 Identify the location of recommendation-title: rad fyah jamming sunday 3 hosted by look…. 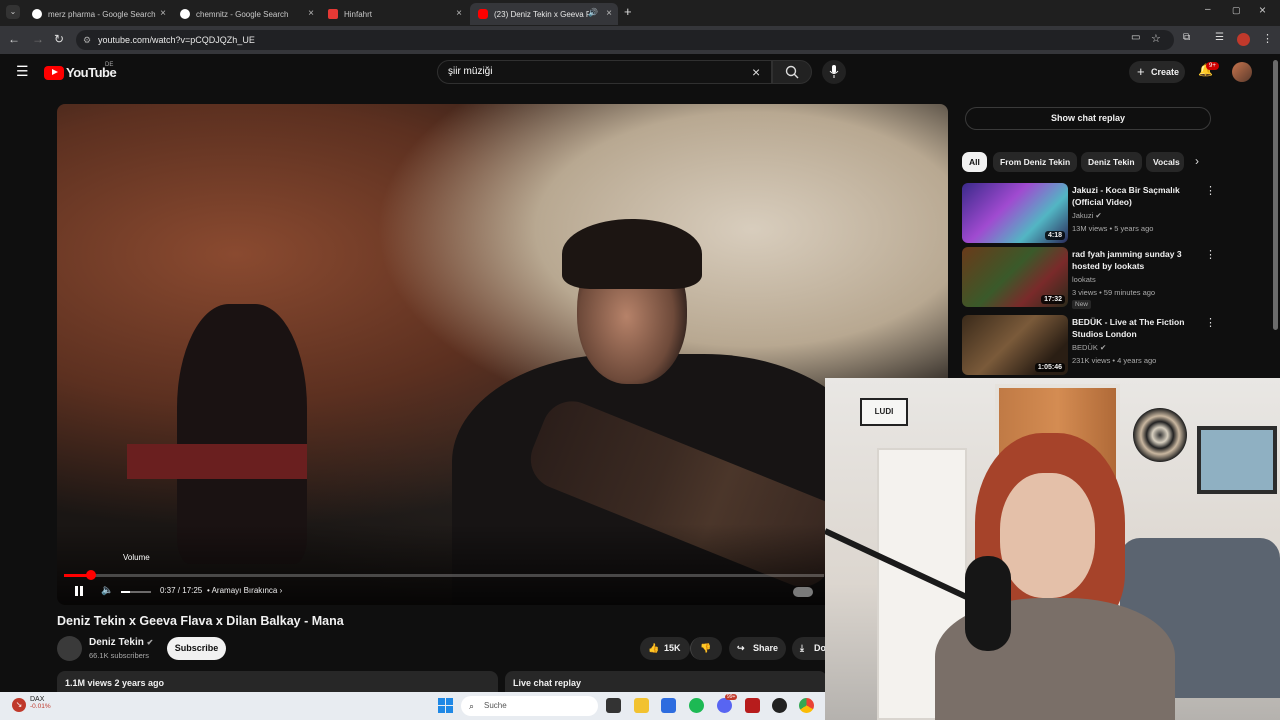
(1127, 260).